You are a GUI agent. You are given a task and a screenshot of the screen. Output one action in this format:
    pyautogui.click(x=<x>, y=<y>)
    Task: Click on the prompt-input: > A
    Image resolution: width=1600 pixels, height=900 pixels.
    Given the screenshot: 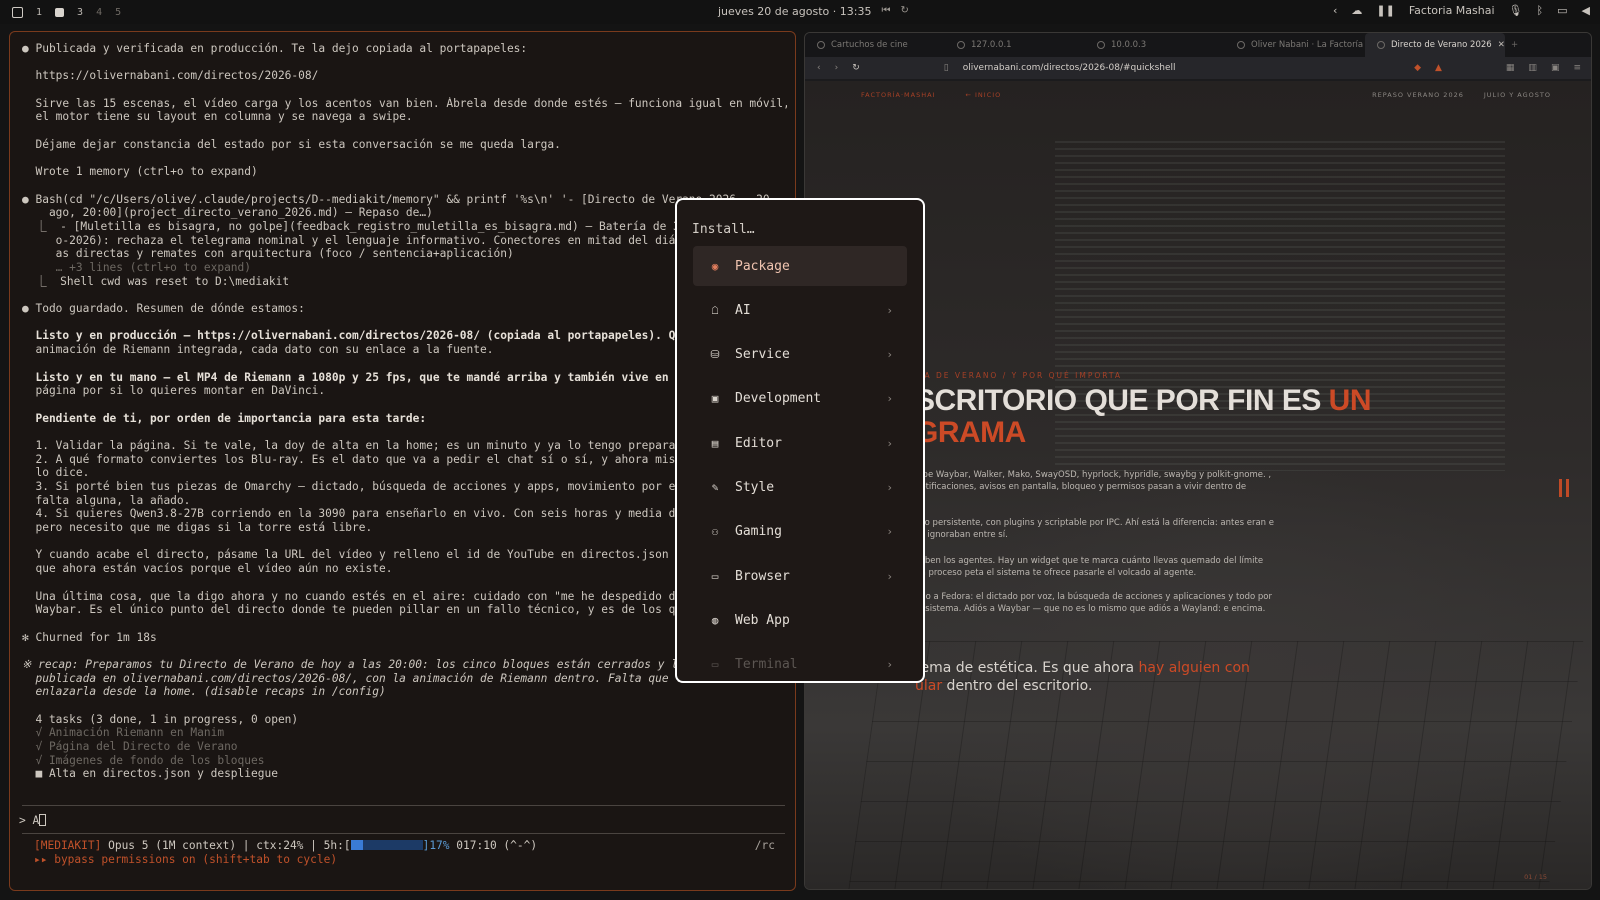 What is the action you would take?
    pyautogui.click(x=33, y=821)
    